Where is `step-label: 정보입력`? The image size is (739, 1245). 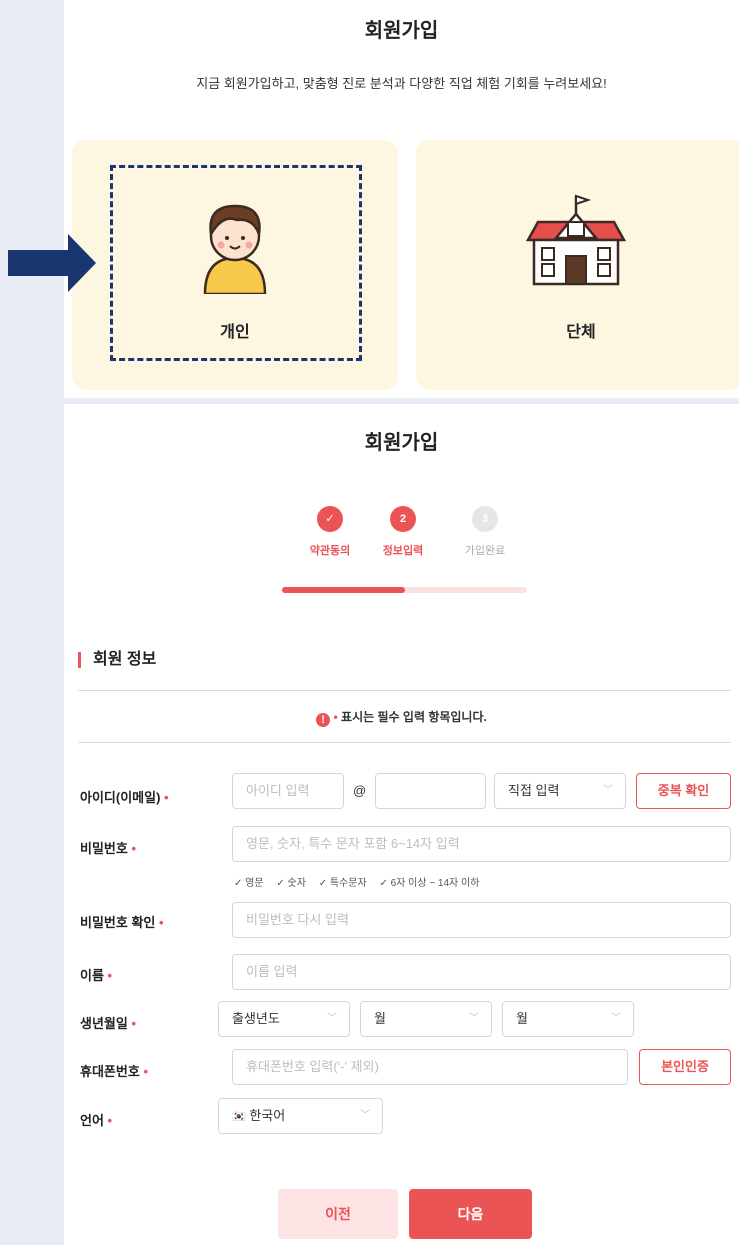 step-label: 정보입력 is located at coordinates (403, 551).